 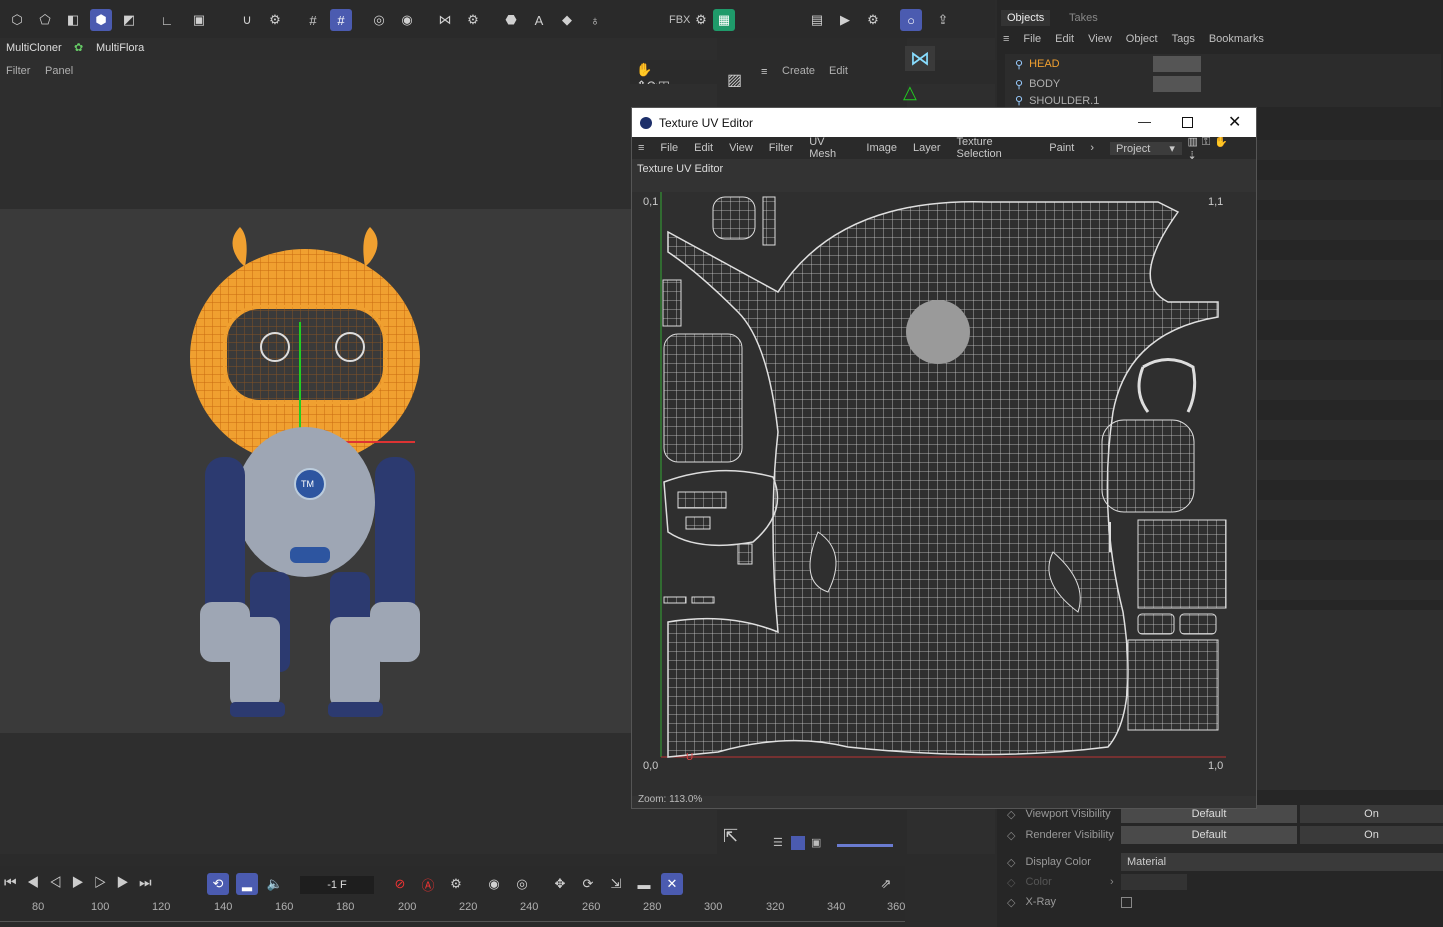 What do you see at coordinates (679, 20) in the screenshot?
I see `fbx-label: FBX` at bounding box center [679, 20].